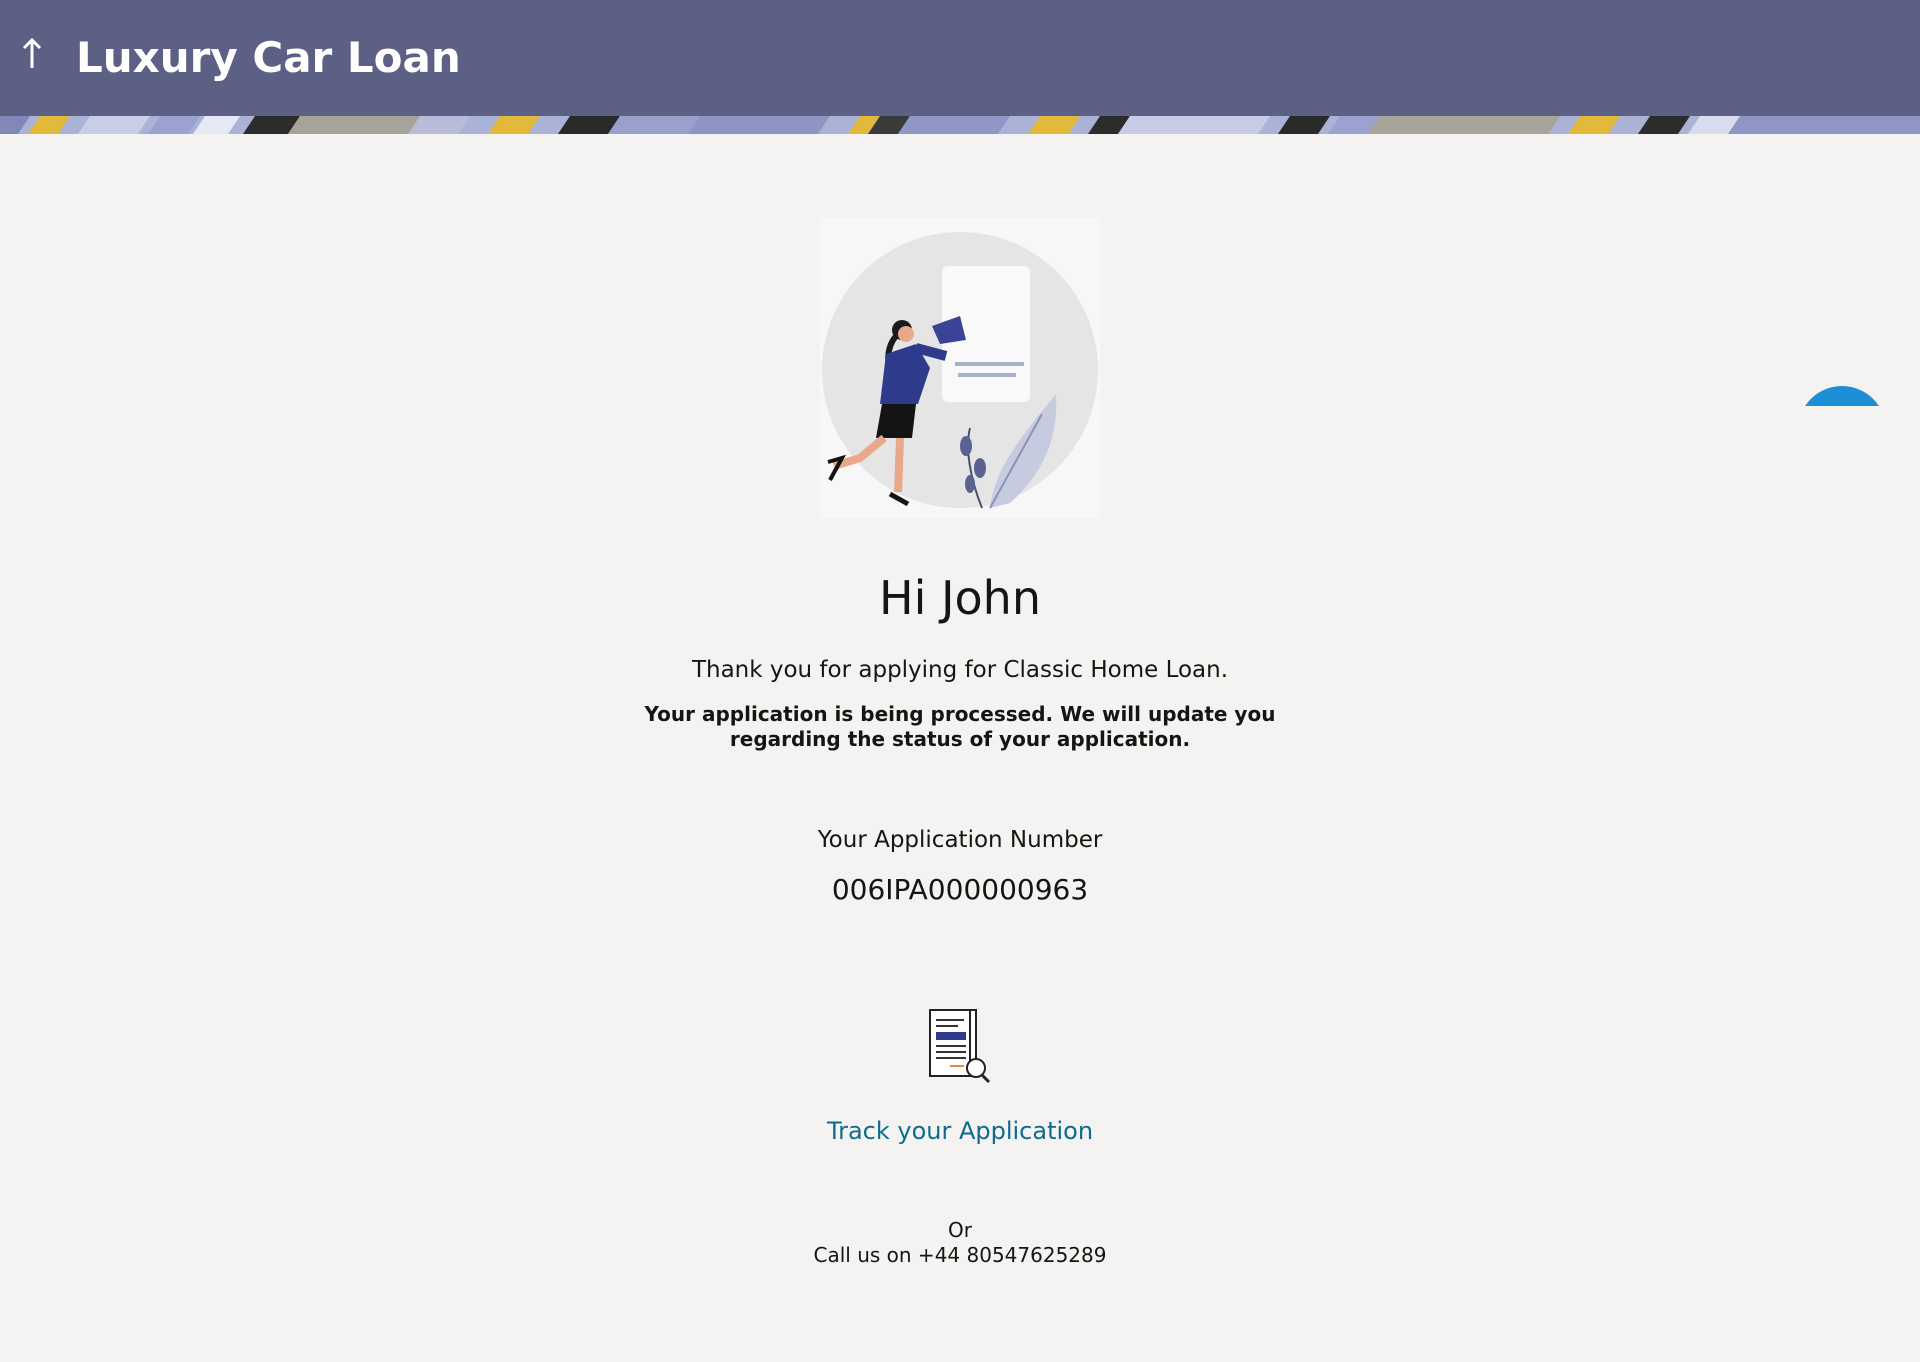  What do you see at coordinates (960, 1230) in the screenshot?
I see `or-separator: Or` at bounding box center [960, 1230].